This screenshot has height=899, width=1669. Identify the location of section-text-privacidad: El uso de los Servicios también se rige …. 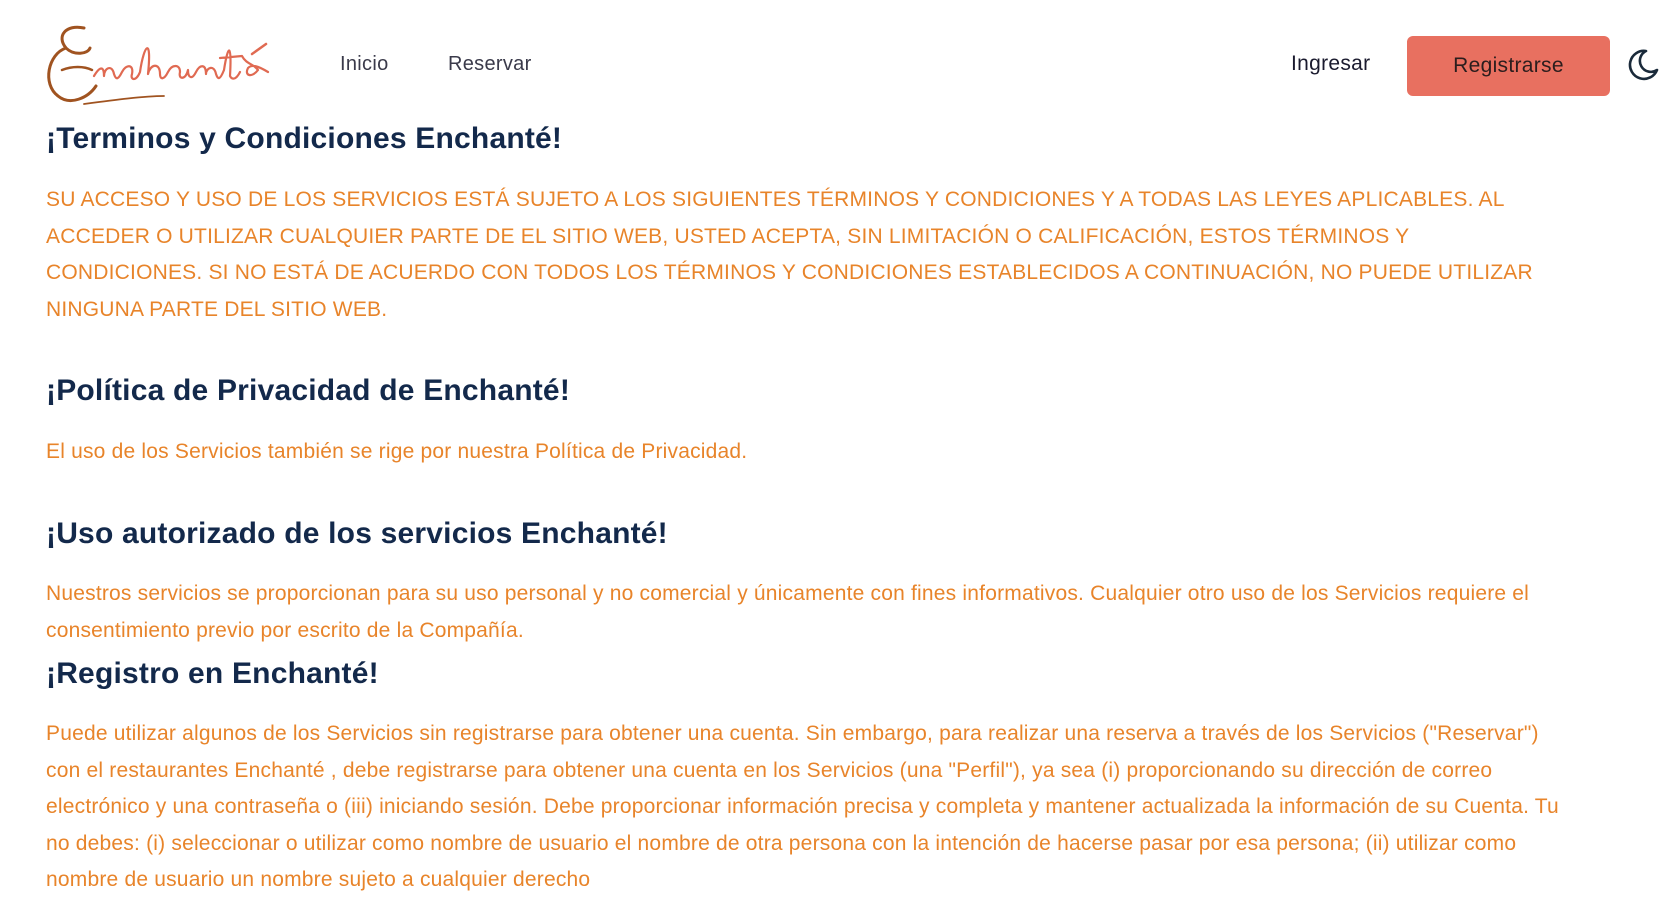
(397, 451).